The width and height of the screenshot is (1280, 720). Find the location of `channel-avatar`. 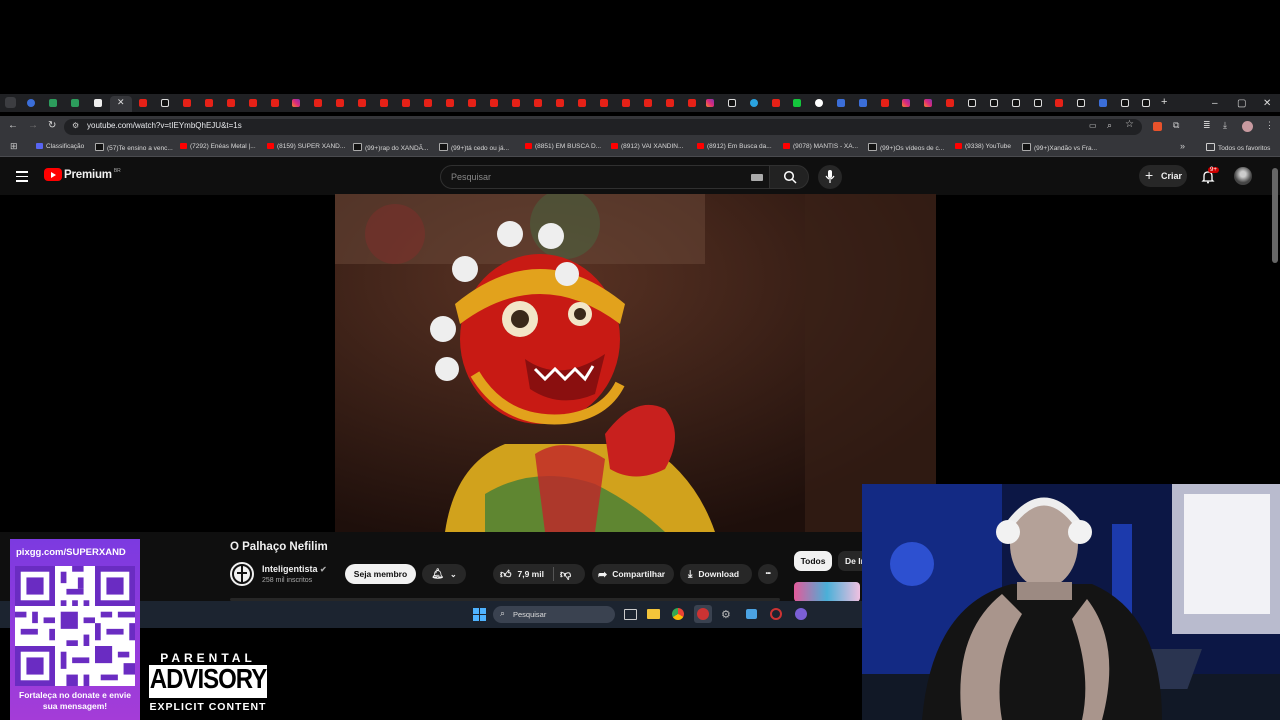

channel-avatar is located at coordinates (242, 574).